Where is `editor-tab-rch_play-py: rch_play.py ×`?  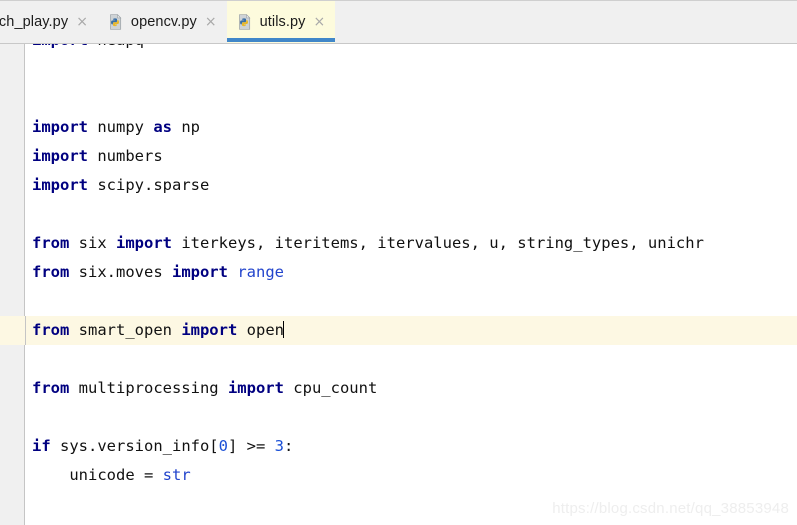
editor-tab-rch_play-py: rch_play.py × is located at coordinates (49, 22).